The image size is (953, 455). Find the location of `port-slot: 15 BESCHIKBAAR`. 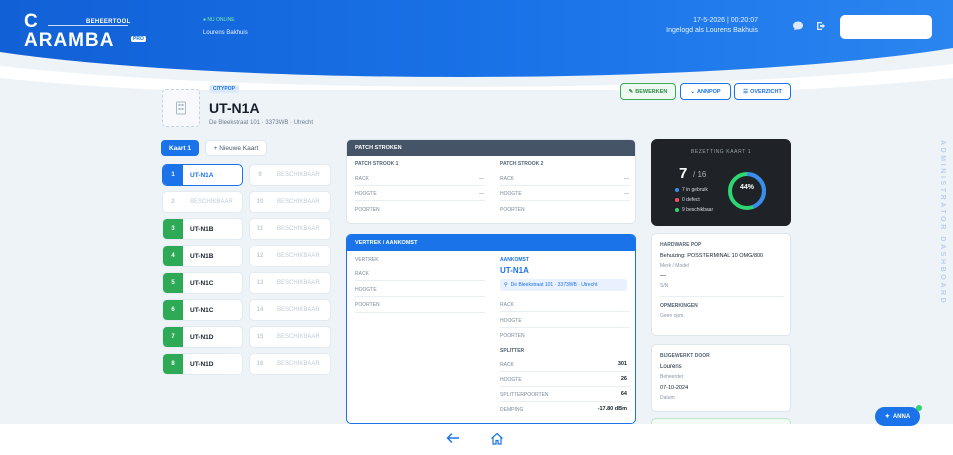

port-slot: 15 BESCHIKBAAR is located at coordinates (290, 337).